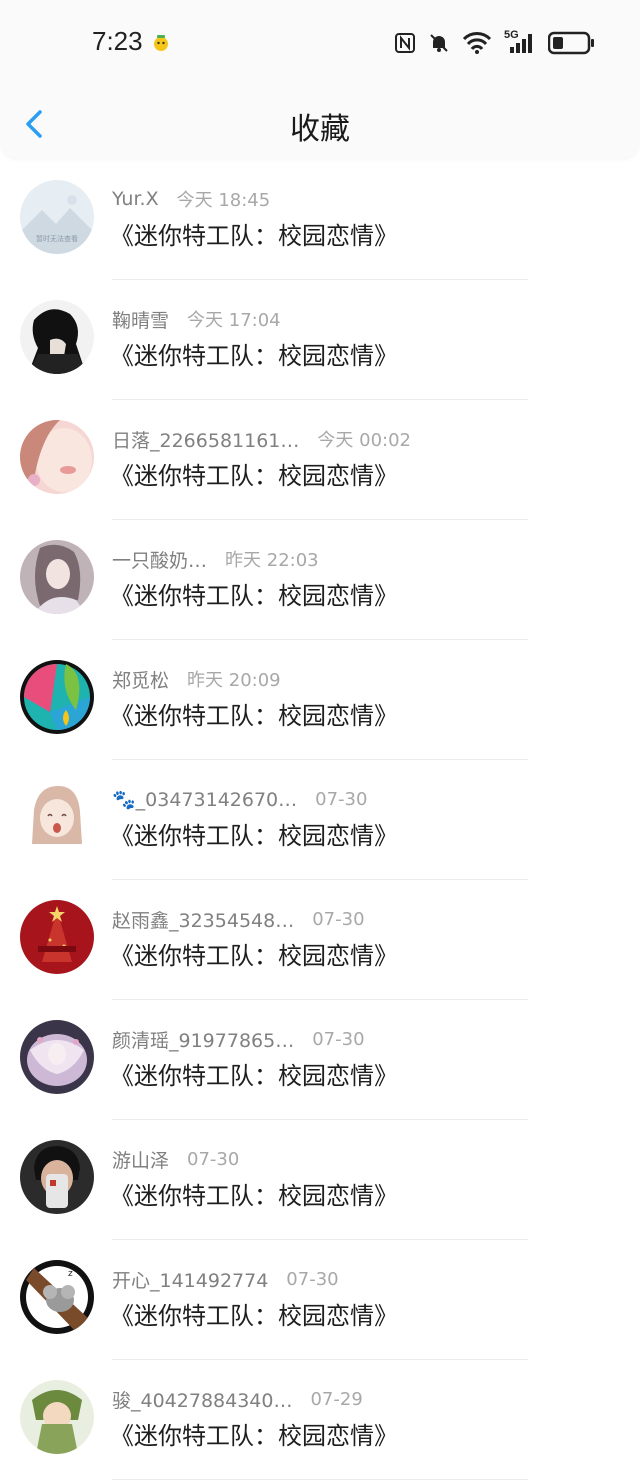  What do you see at coordinates (320, 460) in the screenshot?
I see `list-item: 日落_2266581161… 今天 00:02 《迷你特工队：校园恋情》` at bounding box center [320, 460].